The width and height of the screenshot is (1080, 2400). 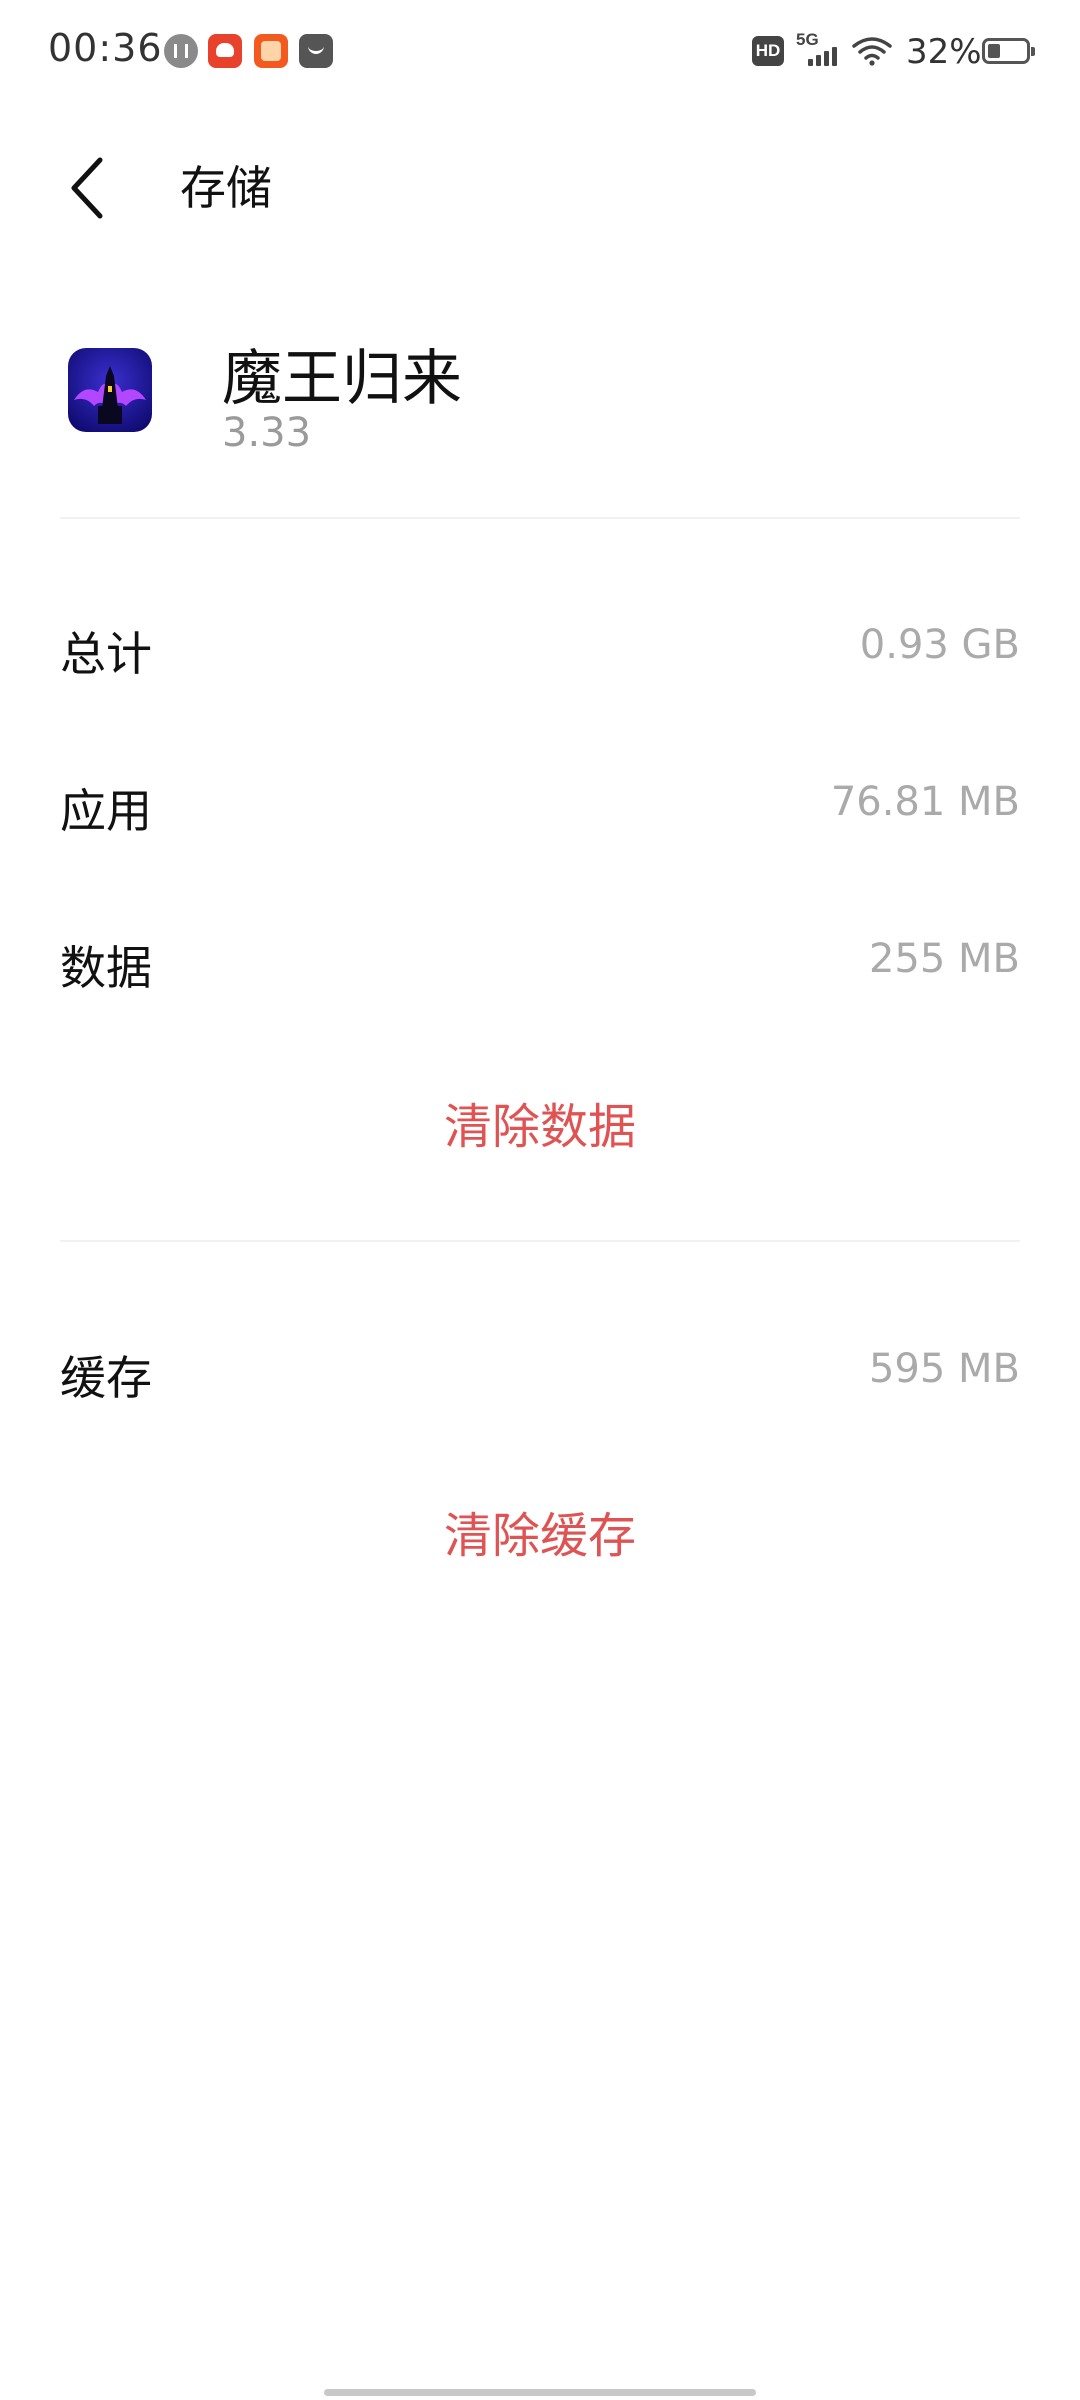 What do you see at coordinates (106, 654) in the screenshot?
I see `total-label: 总计` at bounding box center [106, 654].